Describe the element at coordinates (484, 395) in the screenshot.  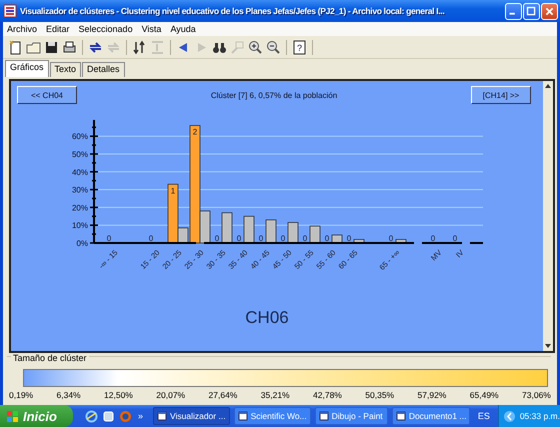
I see `scale-tick-label: 65,49%` at that location.